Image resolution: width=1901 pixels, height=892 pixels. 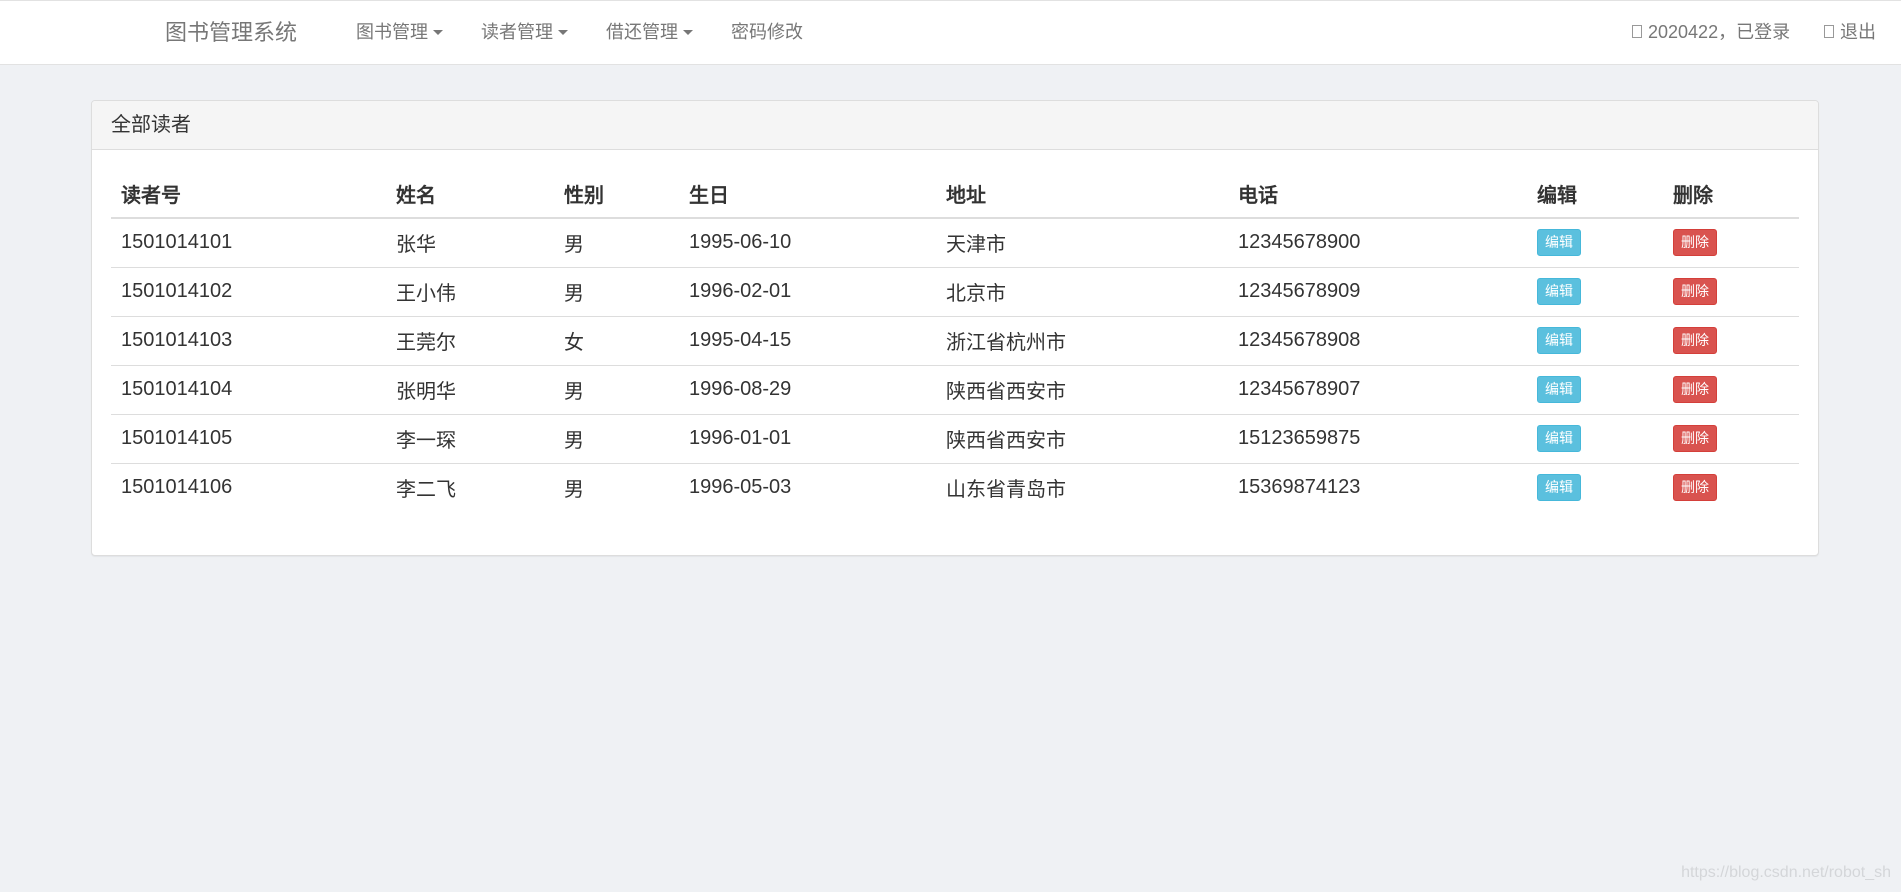 I want to click on menu-label: 借还管理, so click(x=642, y=32).